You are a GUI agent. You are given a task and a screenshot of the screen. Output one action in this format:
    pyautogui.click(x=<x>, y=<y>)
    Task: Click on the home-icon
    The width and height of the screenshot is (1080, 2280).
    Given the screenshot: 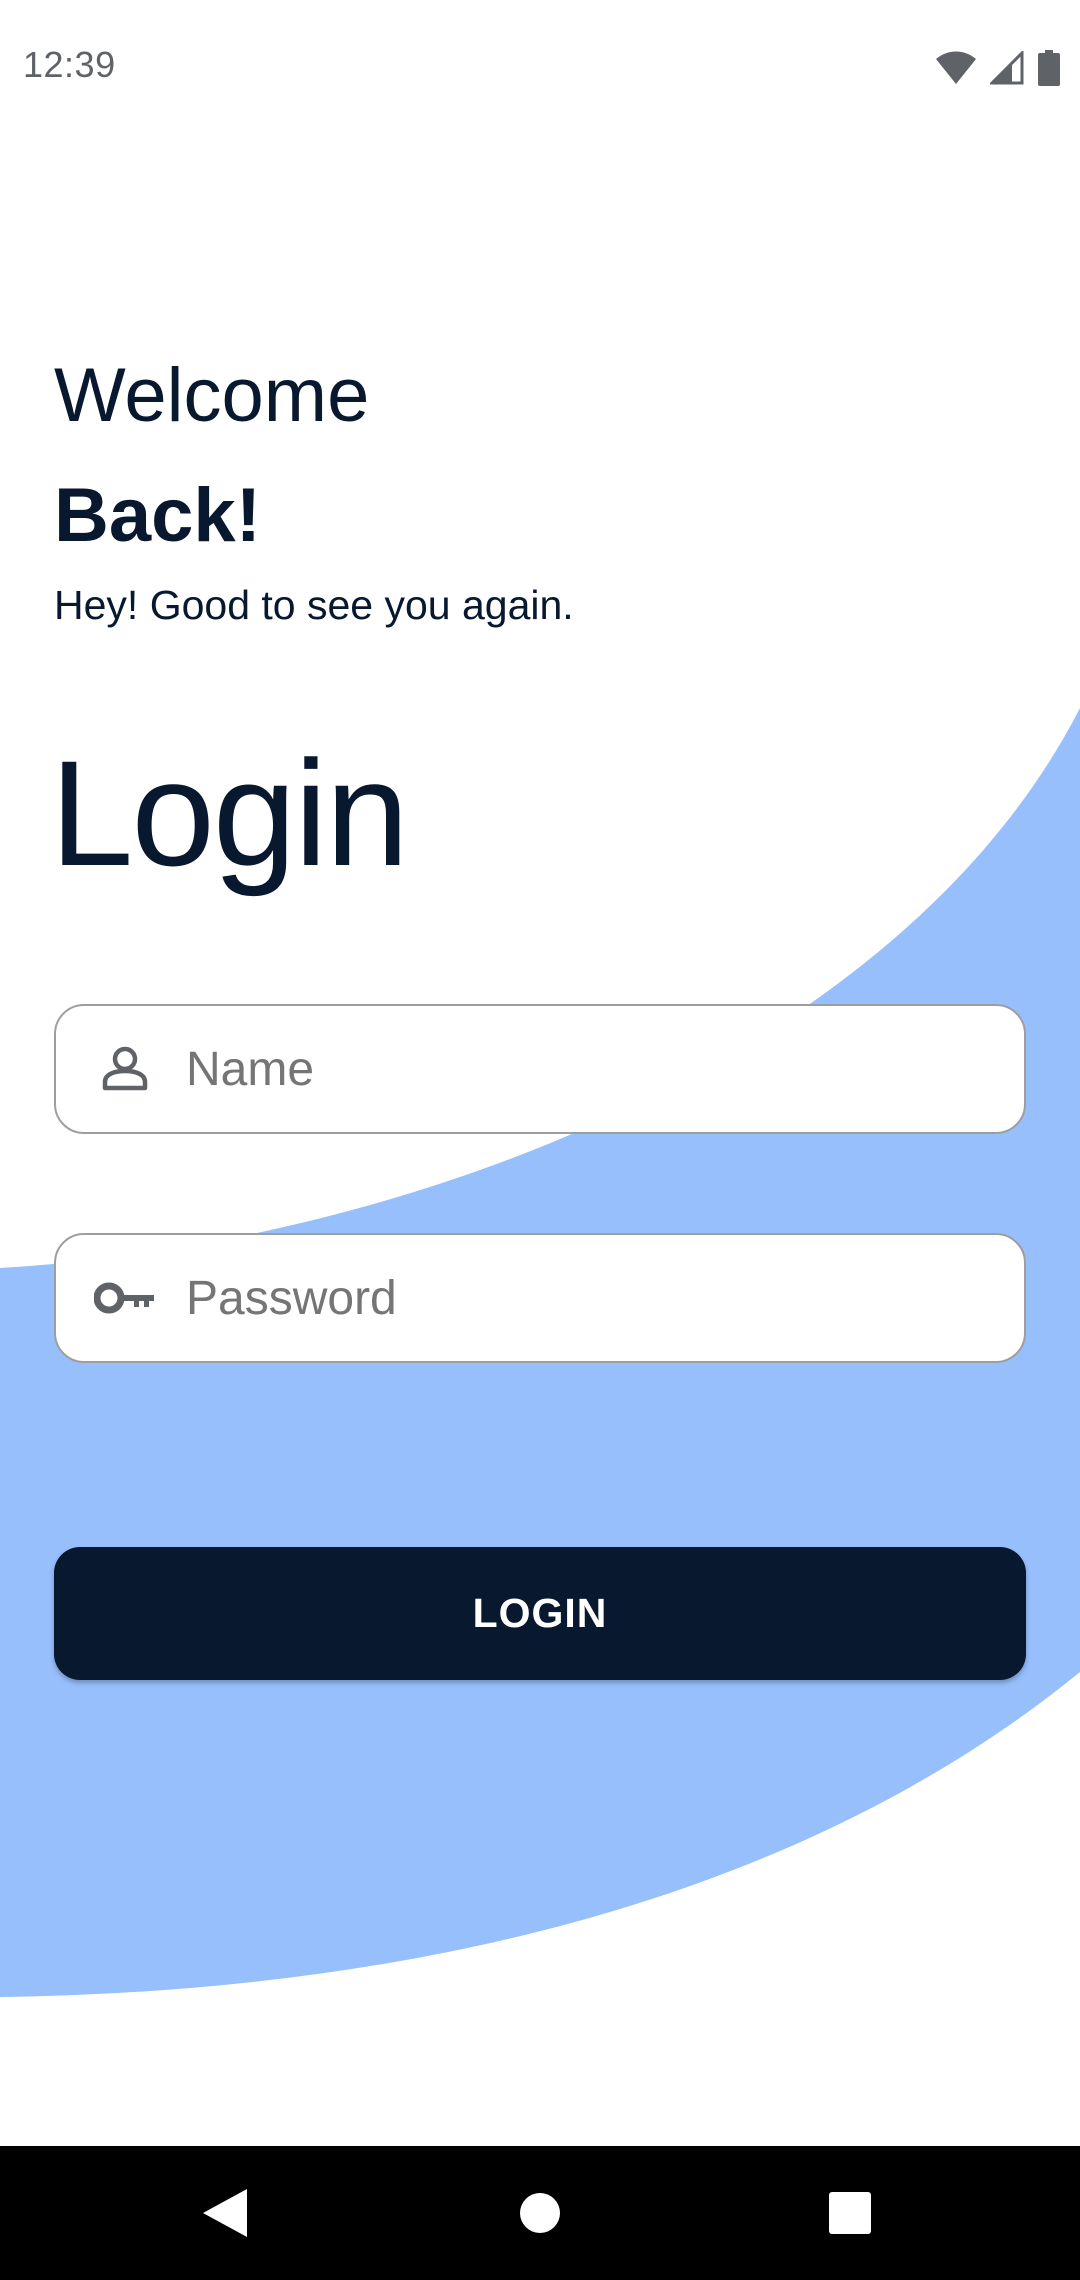 What is the action you would take?
    pyautogui.click(x=540, y=2213)
    